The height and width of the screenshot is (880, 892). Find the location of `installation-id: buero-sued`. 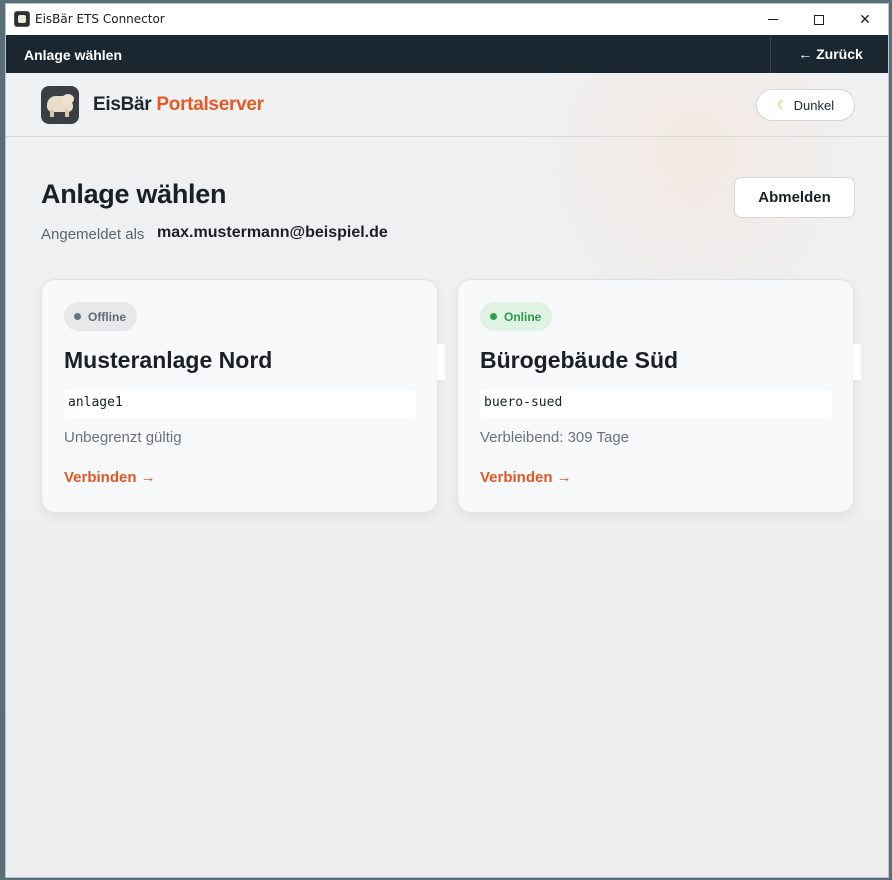

installation-id: buero-sued is located at coordinates (656, 403).